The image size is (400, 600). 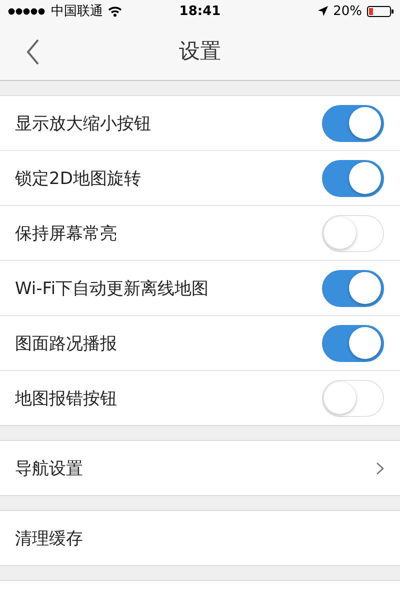 I want to click on carrier-name: 中国联通, so click(x=77, y=11).